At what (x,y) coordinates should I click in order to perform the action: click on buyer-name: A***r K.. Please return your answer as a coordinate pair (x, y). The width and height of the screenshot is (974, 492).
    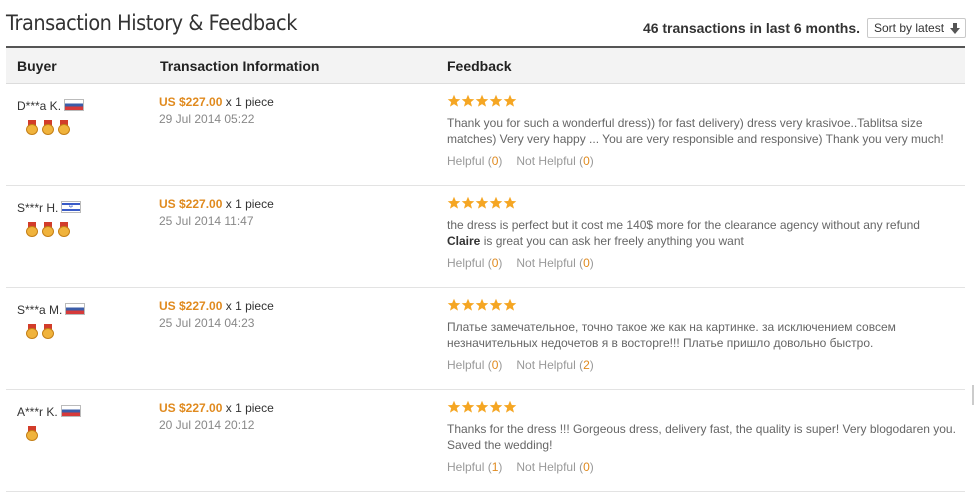
    Looking at the image, I should click on (49, 412).